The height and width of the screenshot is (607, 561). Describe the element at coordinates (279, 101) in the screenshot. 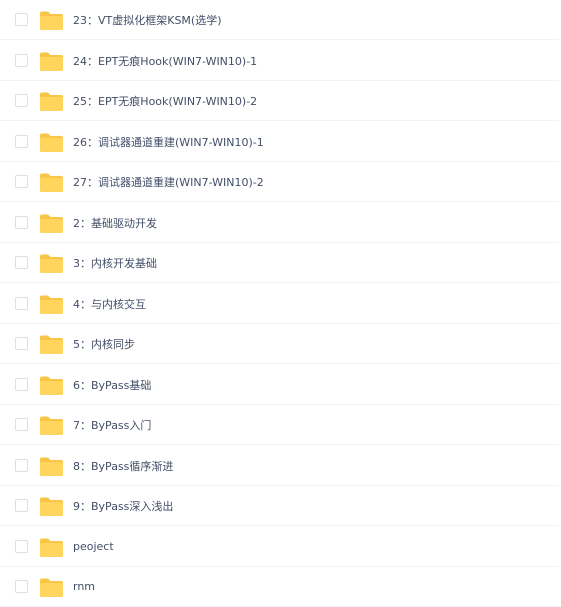

I see `file-row: 25：EPT无痕Hook(WIN7-WIN10)-2` at that location.